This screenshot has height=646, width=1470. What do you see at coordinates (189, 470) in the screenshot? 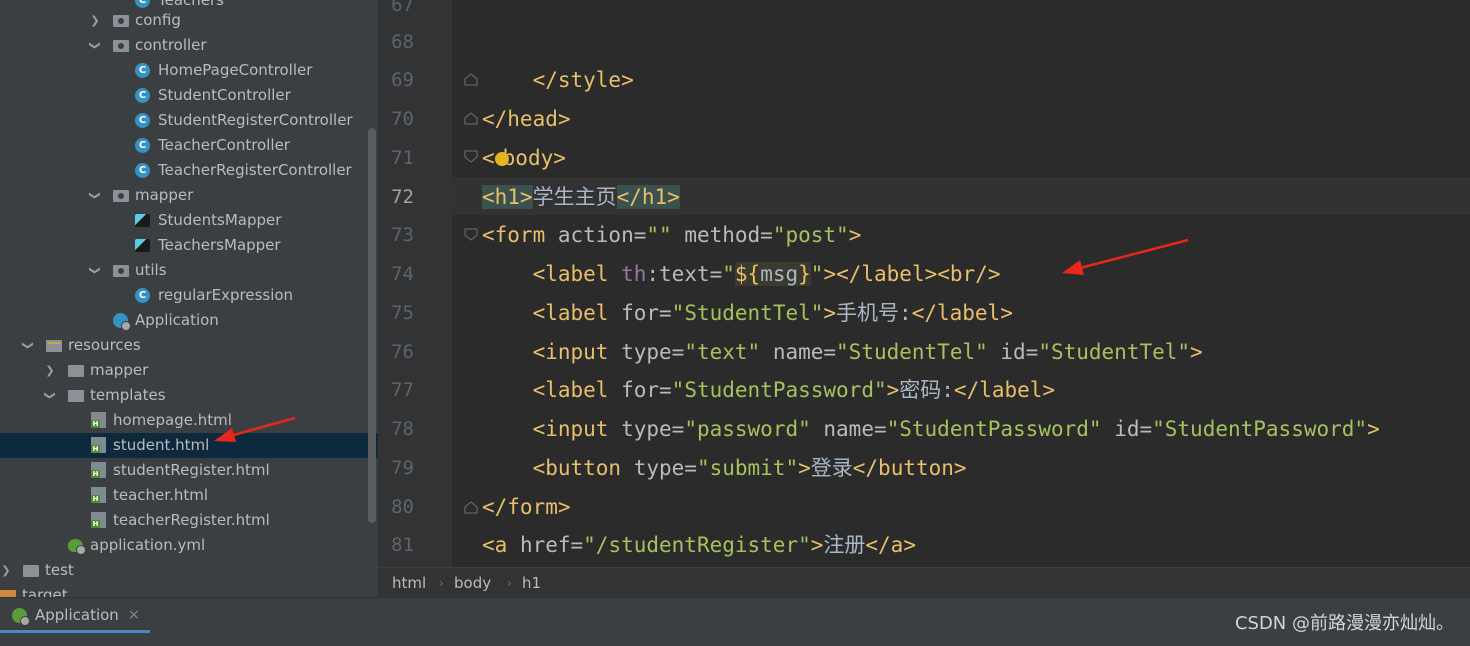
I see `tree-item-studentregister-html: studentRegister.html` at bounding box center [189, 470].